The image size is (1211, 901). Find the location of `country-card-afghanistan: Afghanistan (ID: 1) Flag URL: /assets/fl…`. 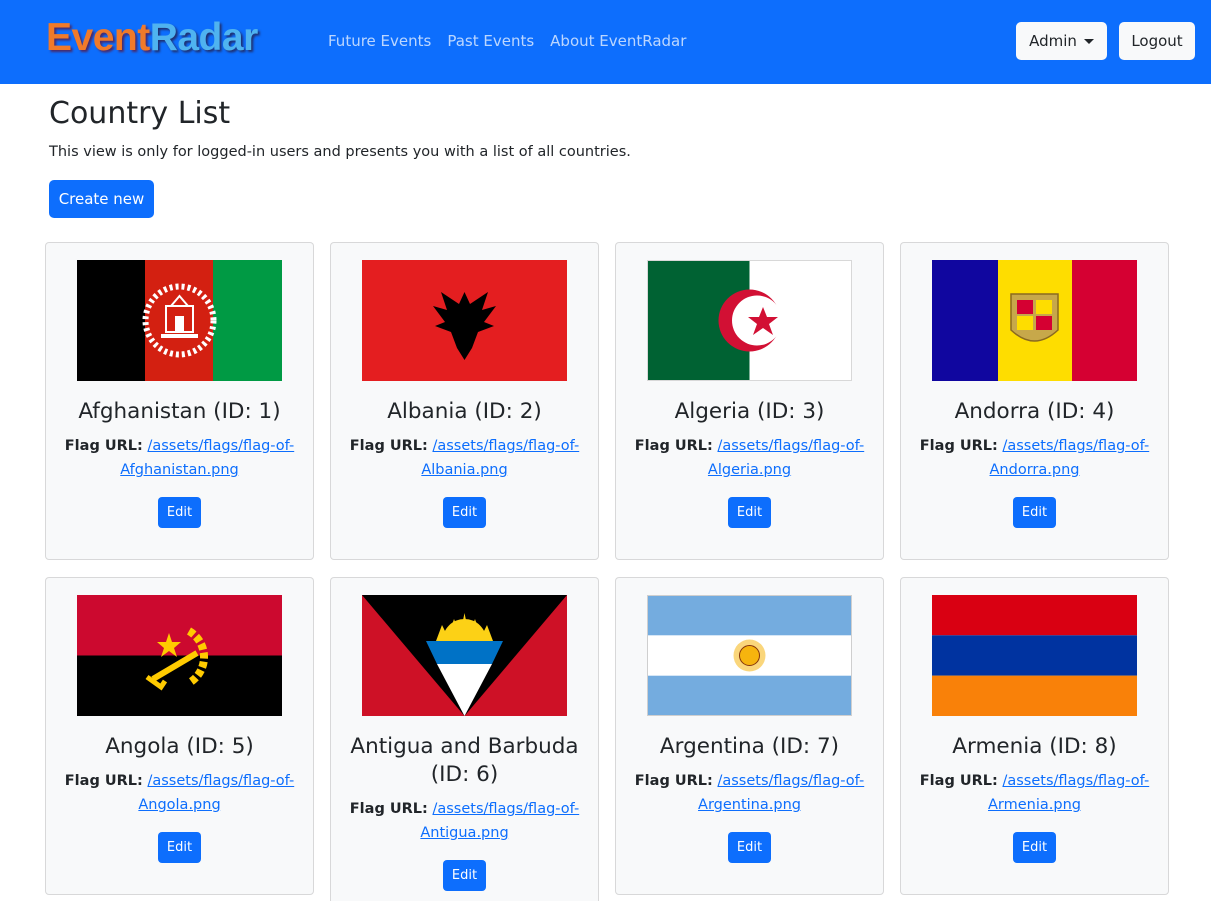

country-card-afghanistan: Afghanistan (ID: 1) Flag URL: /assets/fl… is located at coordinates (179, 401).